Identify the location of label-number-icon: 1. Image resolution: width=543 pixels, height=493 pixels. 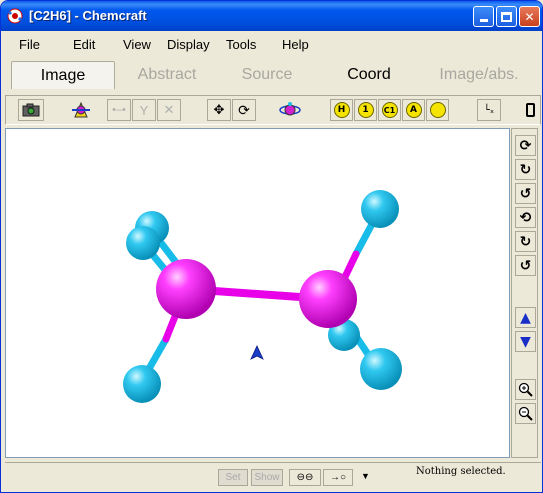
(365, 110).